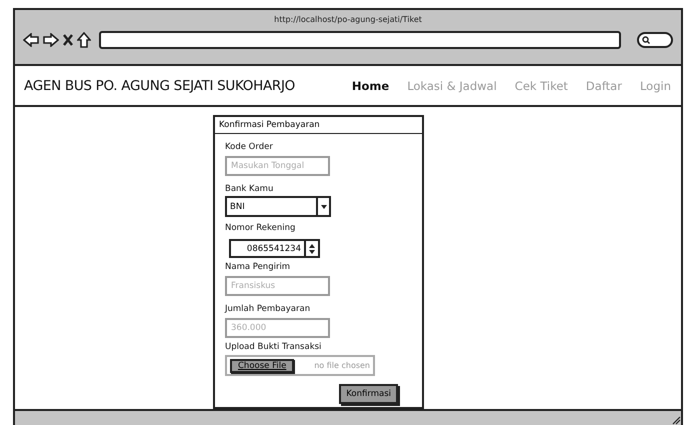  What do you see at coordinates (368, 394) in the screenshot?
I see `submit-button: Konfirmasi` at bounding box center [368, 394].